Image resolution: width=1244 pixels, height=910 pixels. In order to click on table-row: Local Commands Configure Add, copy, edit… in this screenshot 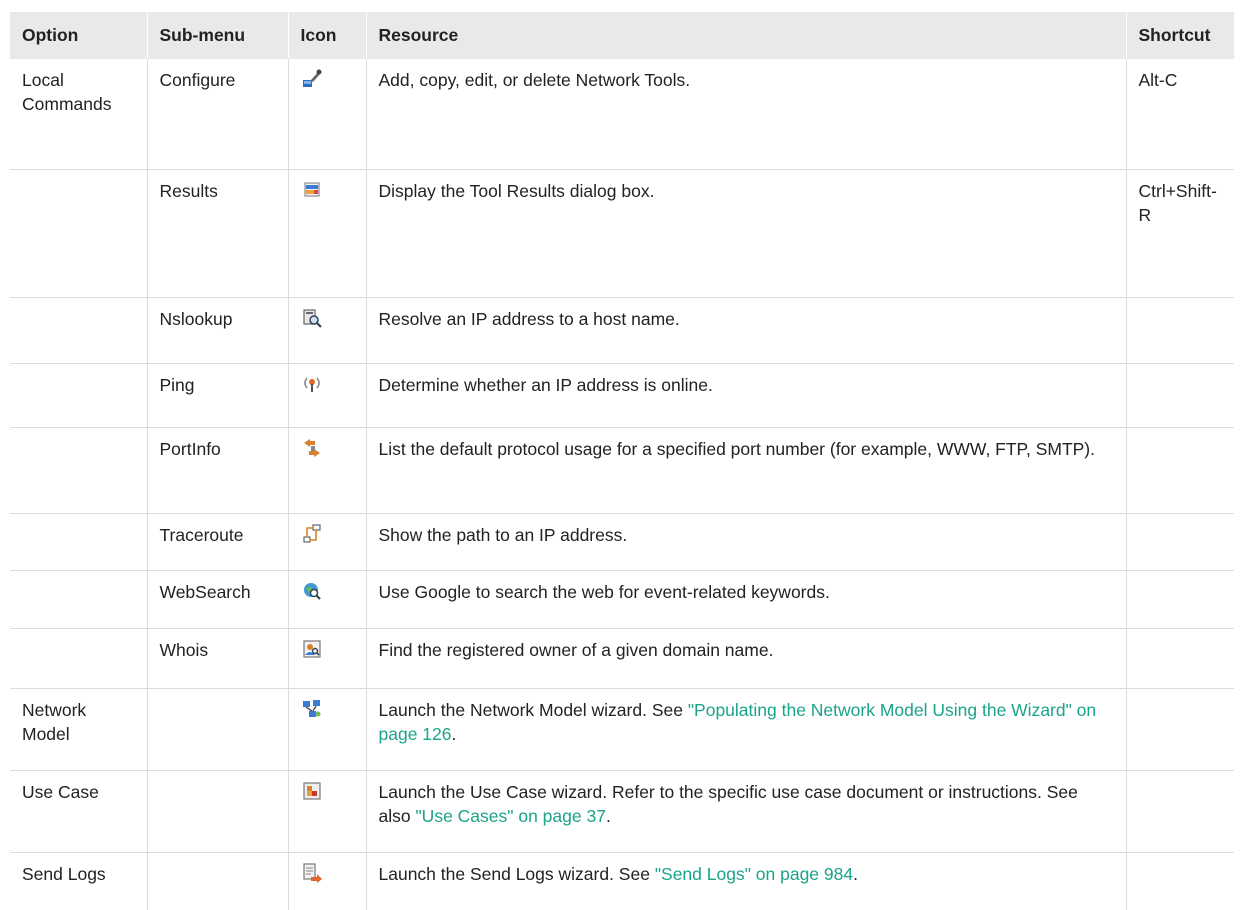, I will do `click(622, 114)`.